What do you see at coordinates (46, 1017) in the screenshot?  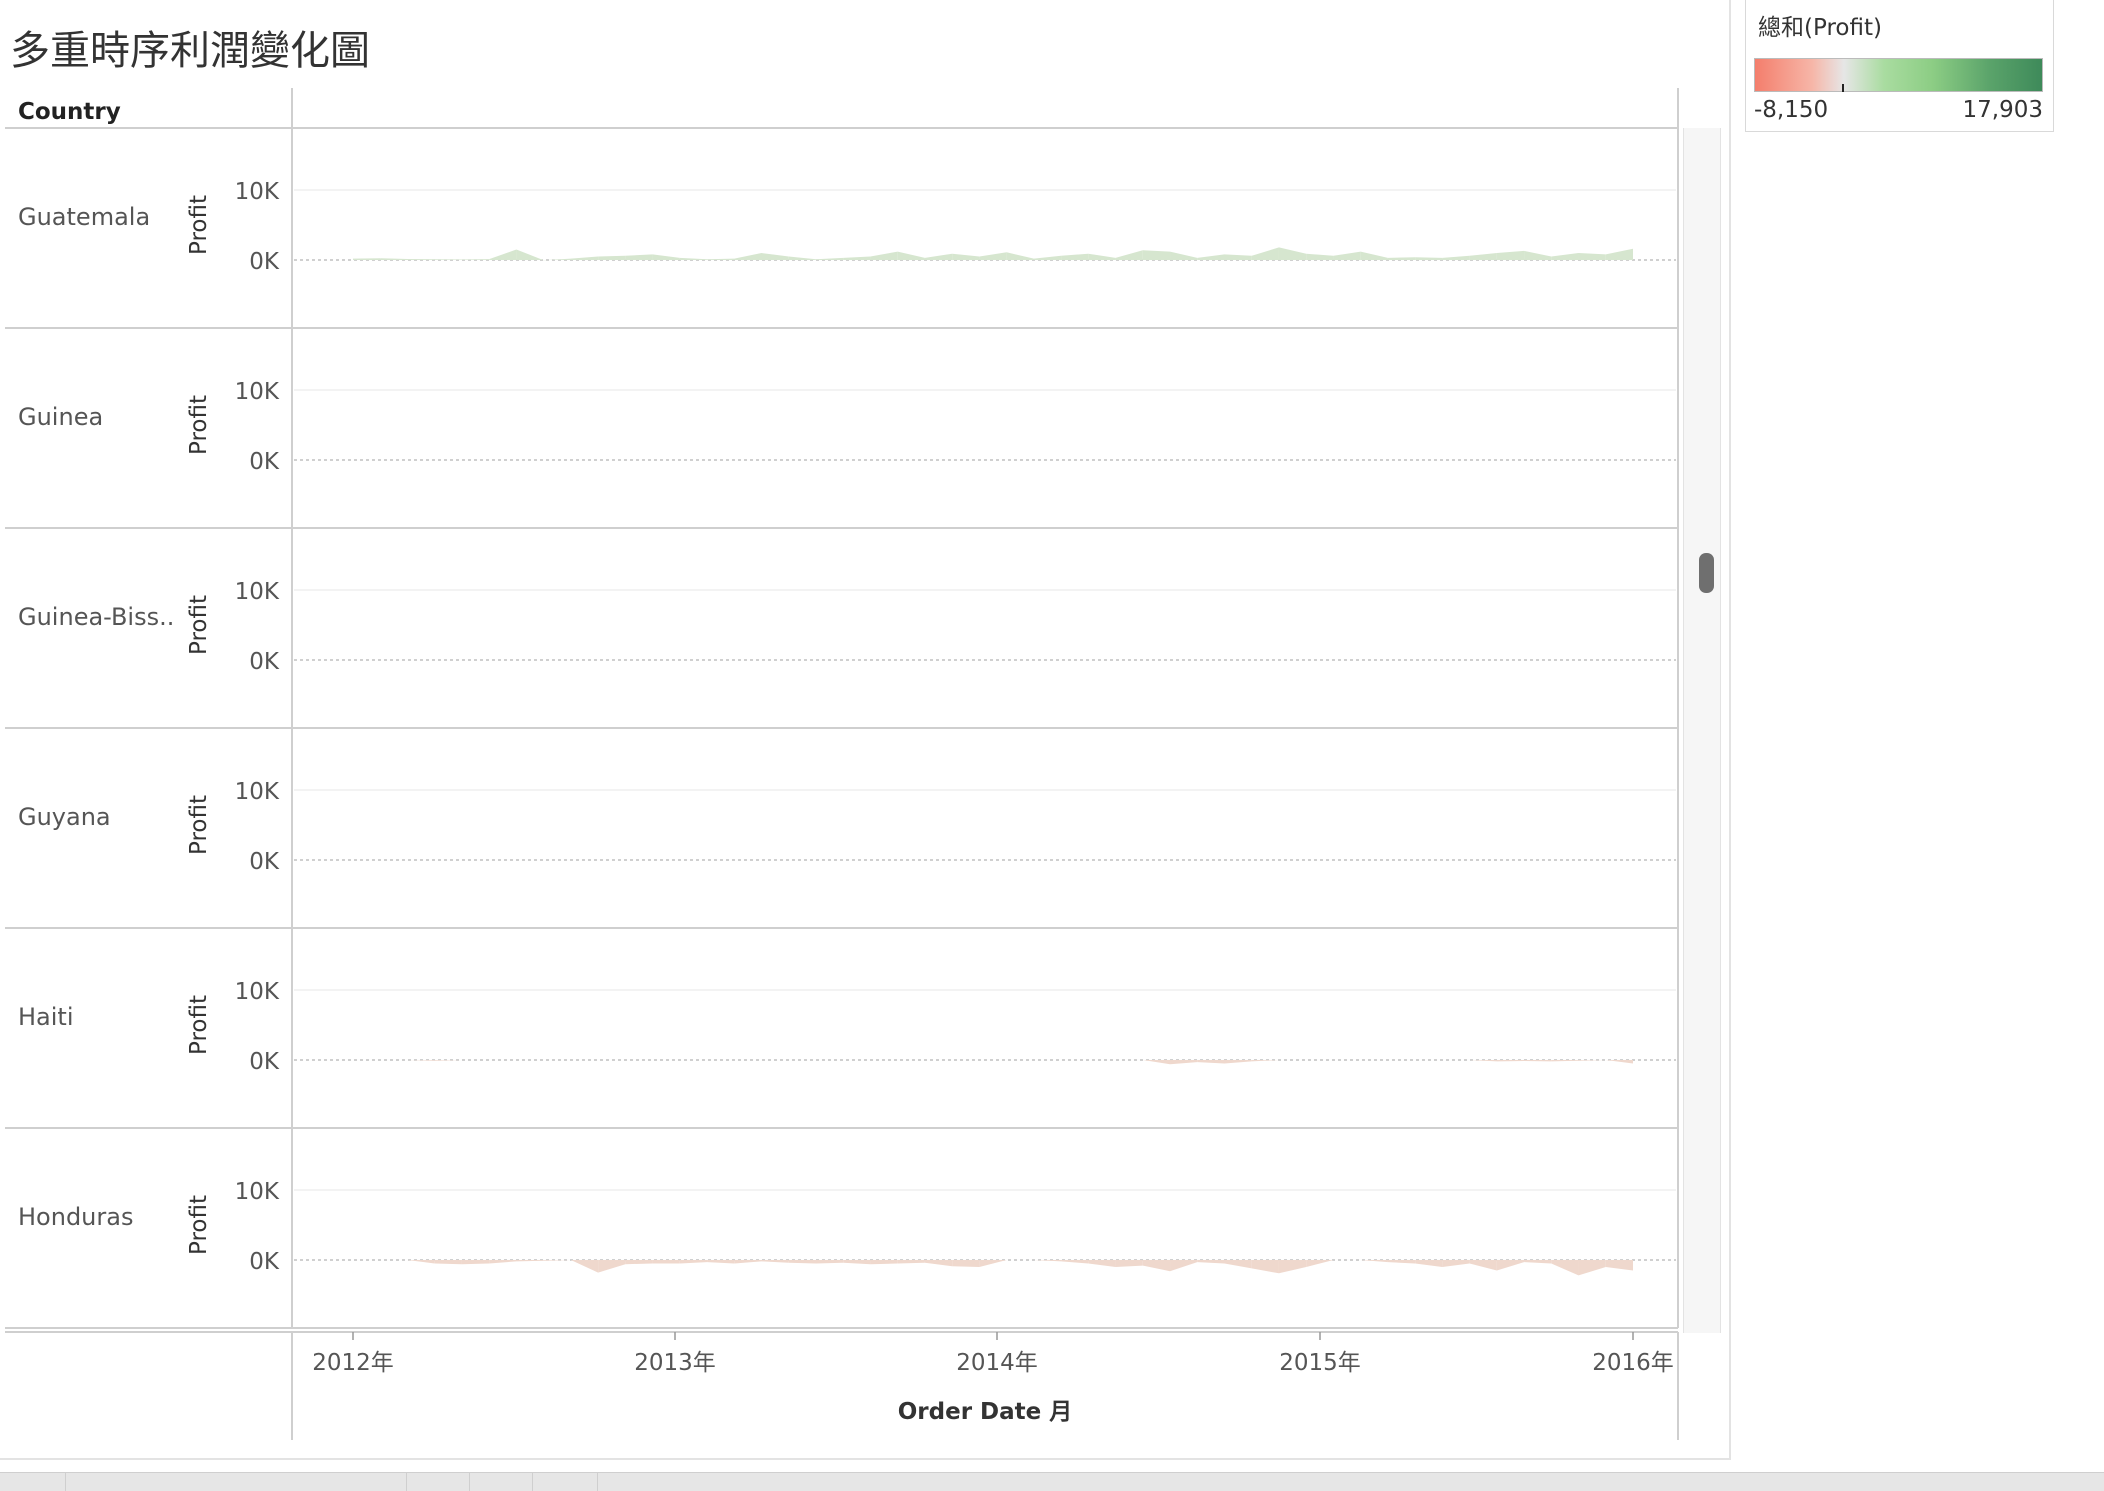 I see `country-label: Haiti` at bounding box center [46, 1017].